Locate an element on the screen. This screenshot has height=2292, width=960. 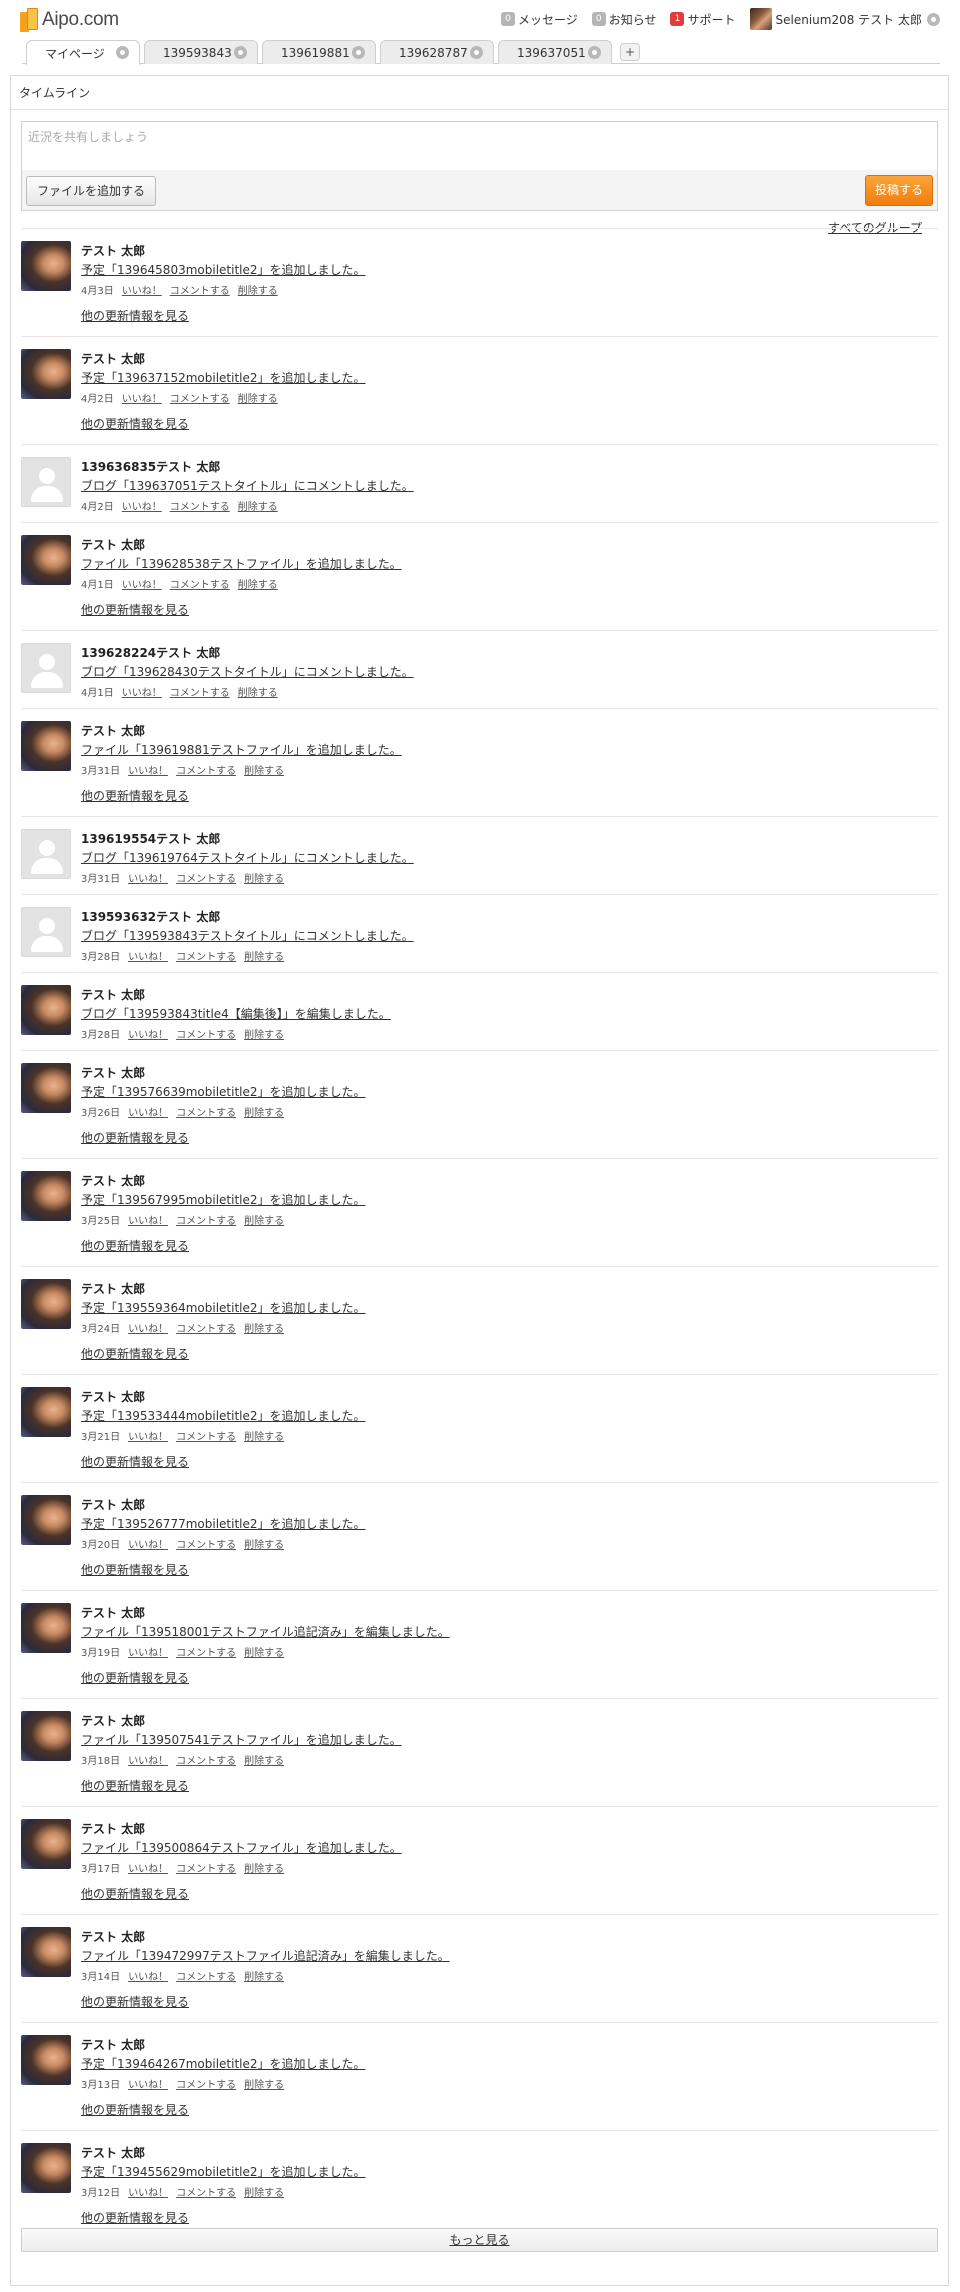
add-tab-button: + is located at coordinates (630, 52).